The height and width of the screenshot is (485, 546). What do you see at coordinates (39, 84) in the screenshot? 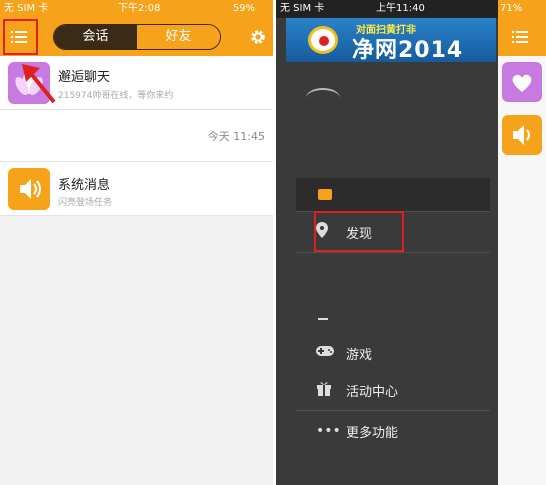
I see `pointer-arrow-icon` at bounding box center [39, 84].